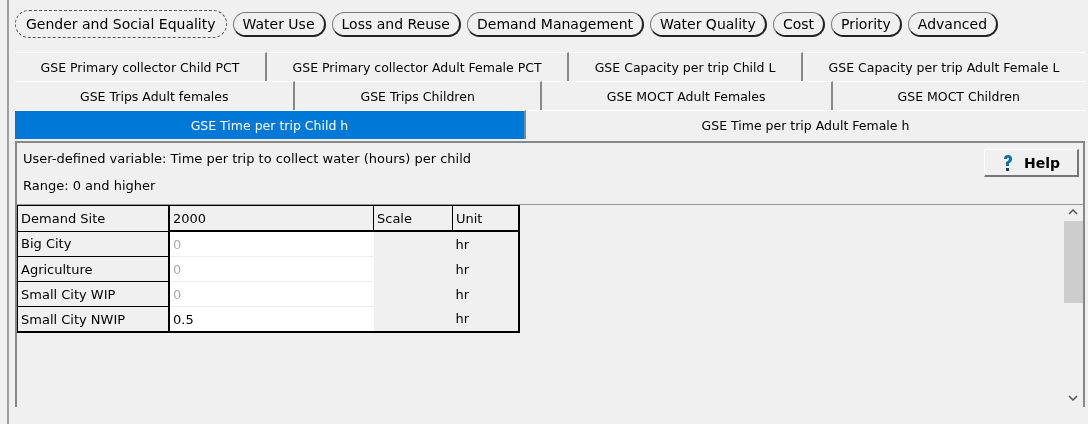  What do you see at coordinates (1007, 162) in the screenshot?
I see `question-mark-icon` at bounding box center [1007, 162].